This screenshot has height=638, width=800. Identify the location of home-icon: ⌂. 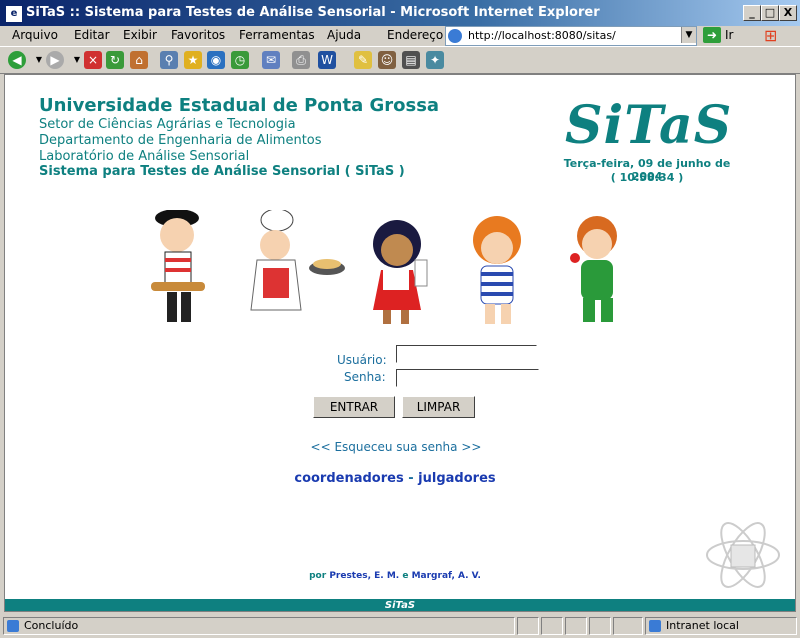
(139, 60).